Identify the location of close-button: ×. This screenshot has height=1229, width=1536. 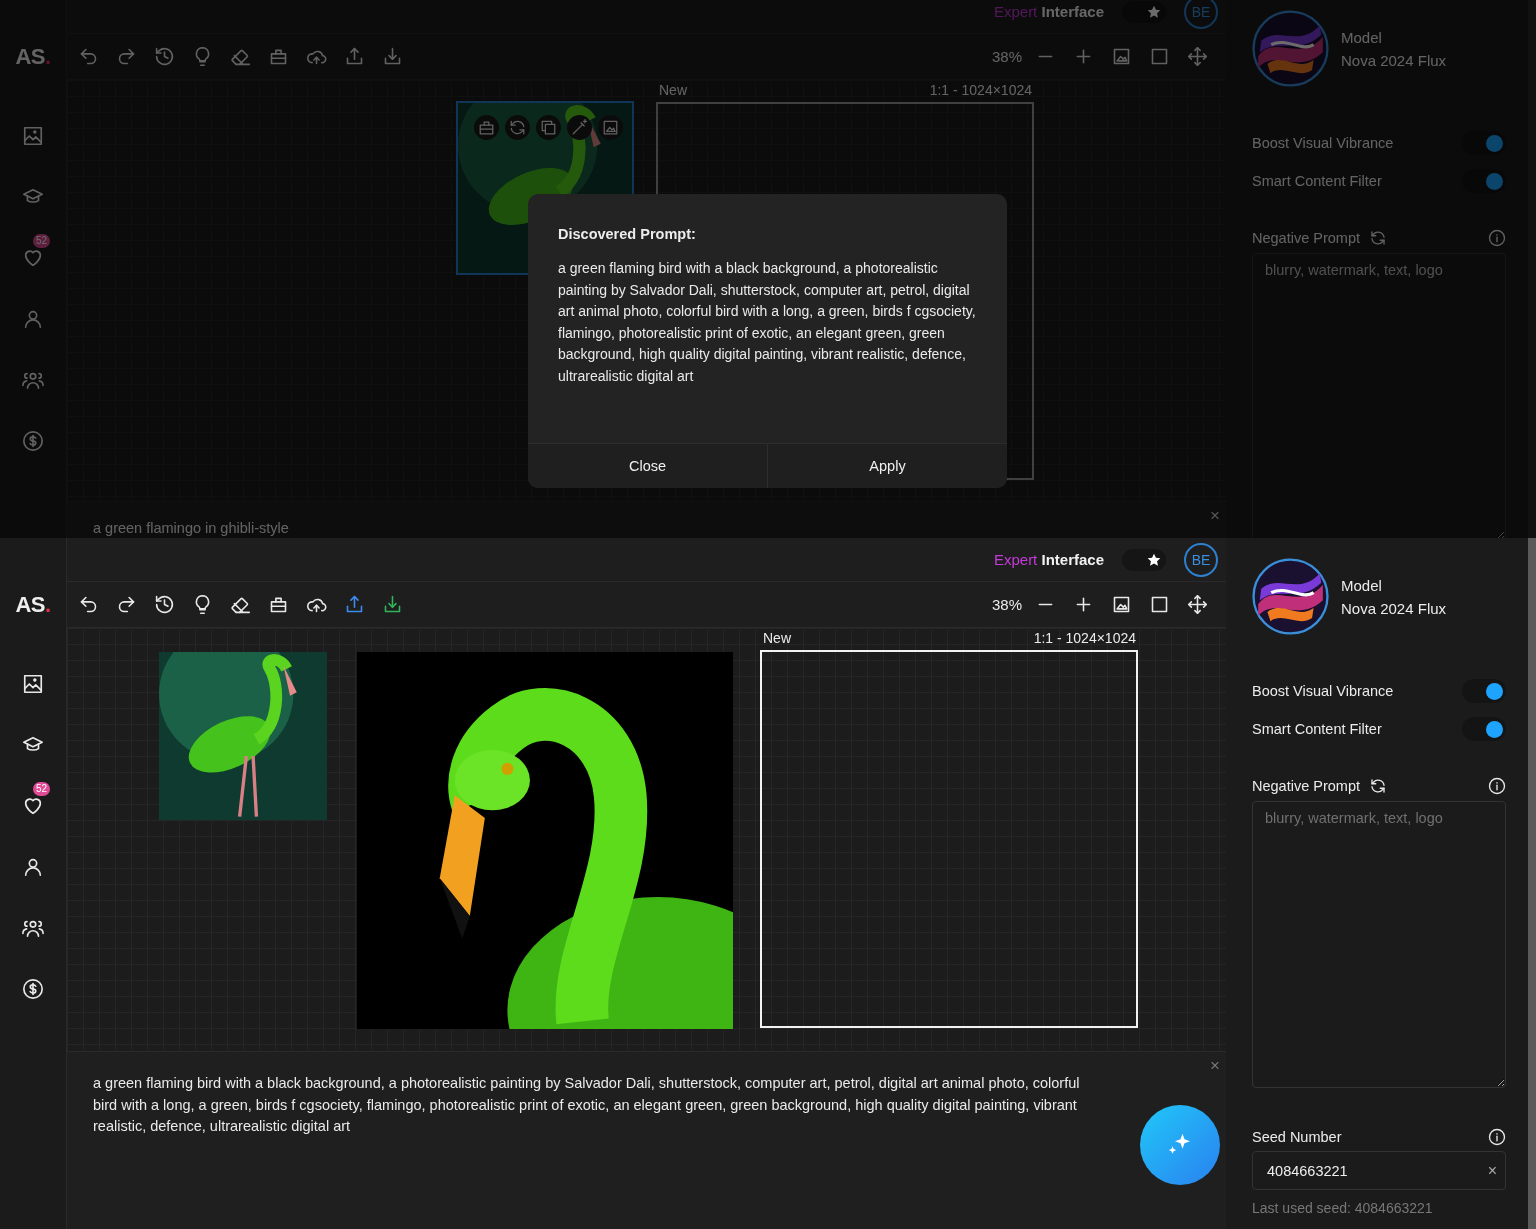
(1215, 1066).